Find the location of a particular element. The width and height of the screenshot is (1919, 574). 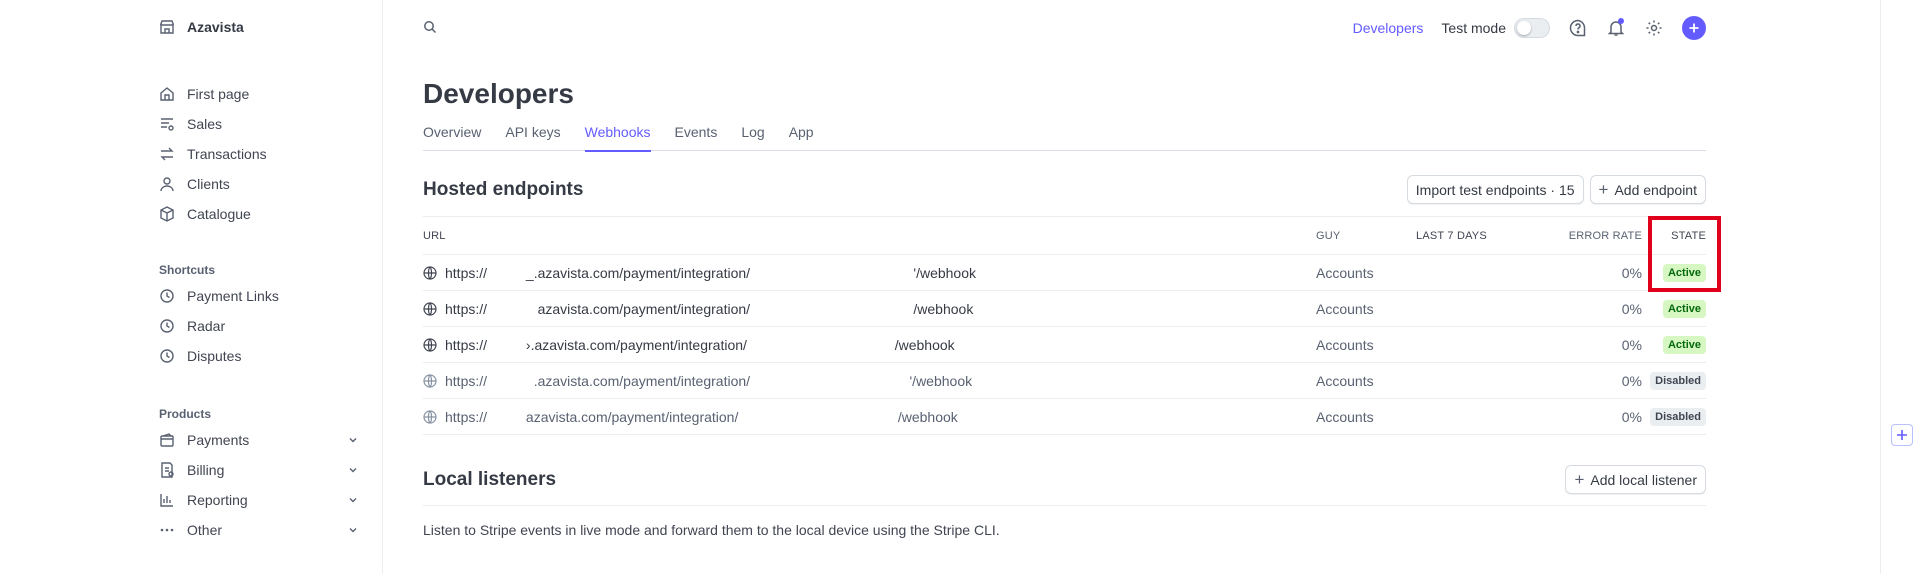

box-icon is located at coordinates (167, 214).